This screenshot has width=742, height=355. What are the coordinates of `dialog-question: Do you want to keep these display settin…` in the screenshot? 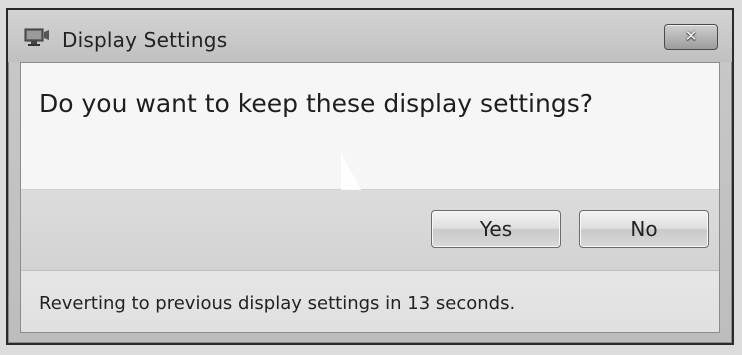 It's located at (316, 103).